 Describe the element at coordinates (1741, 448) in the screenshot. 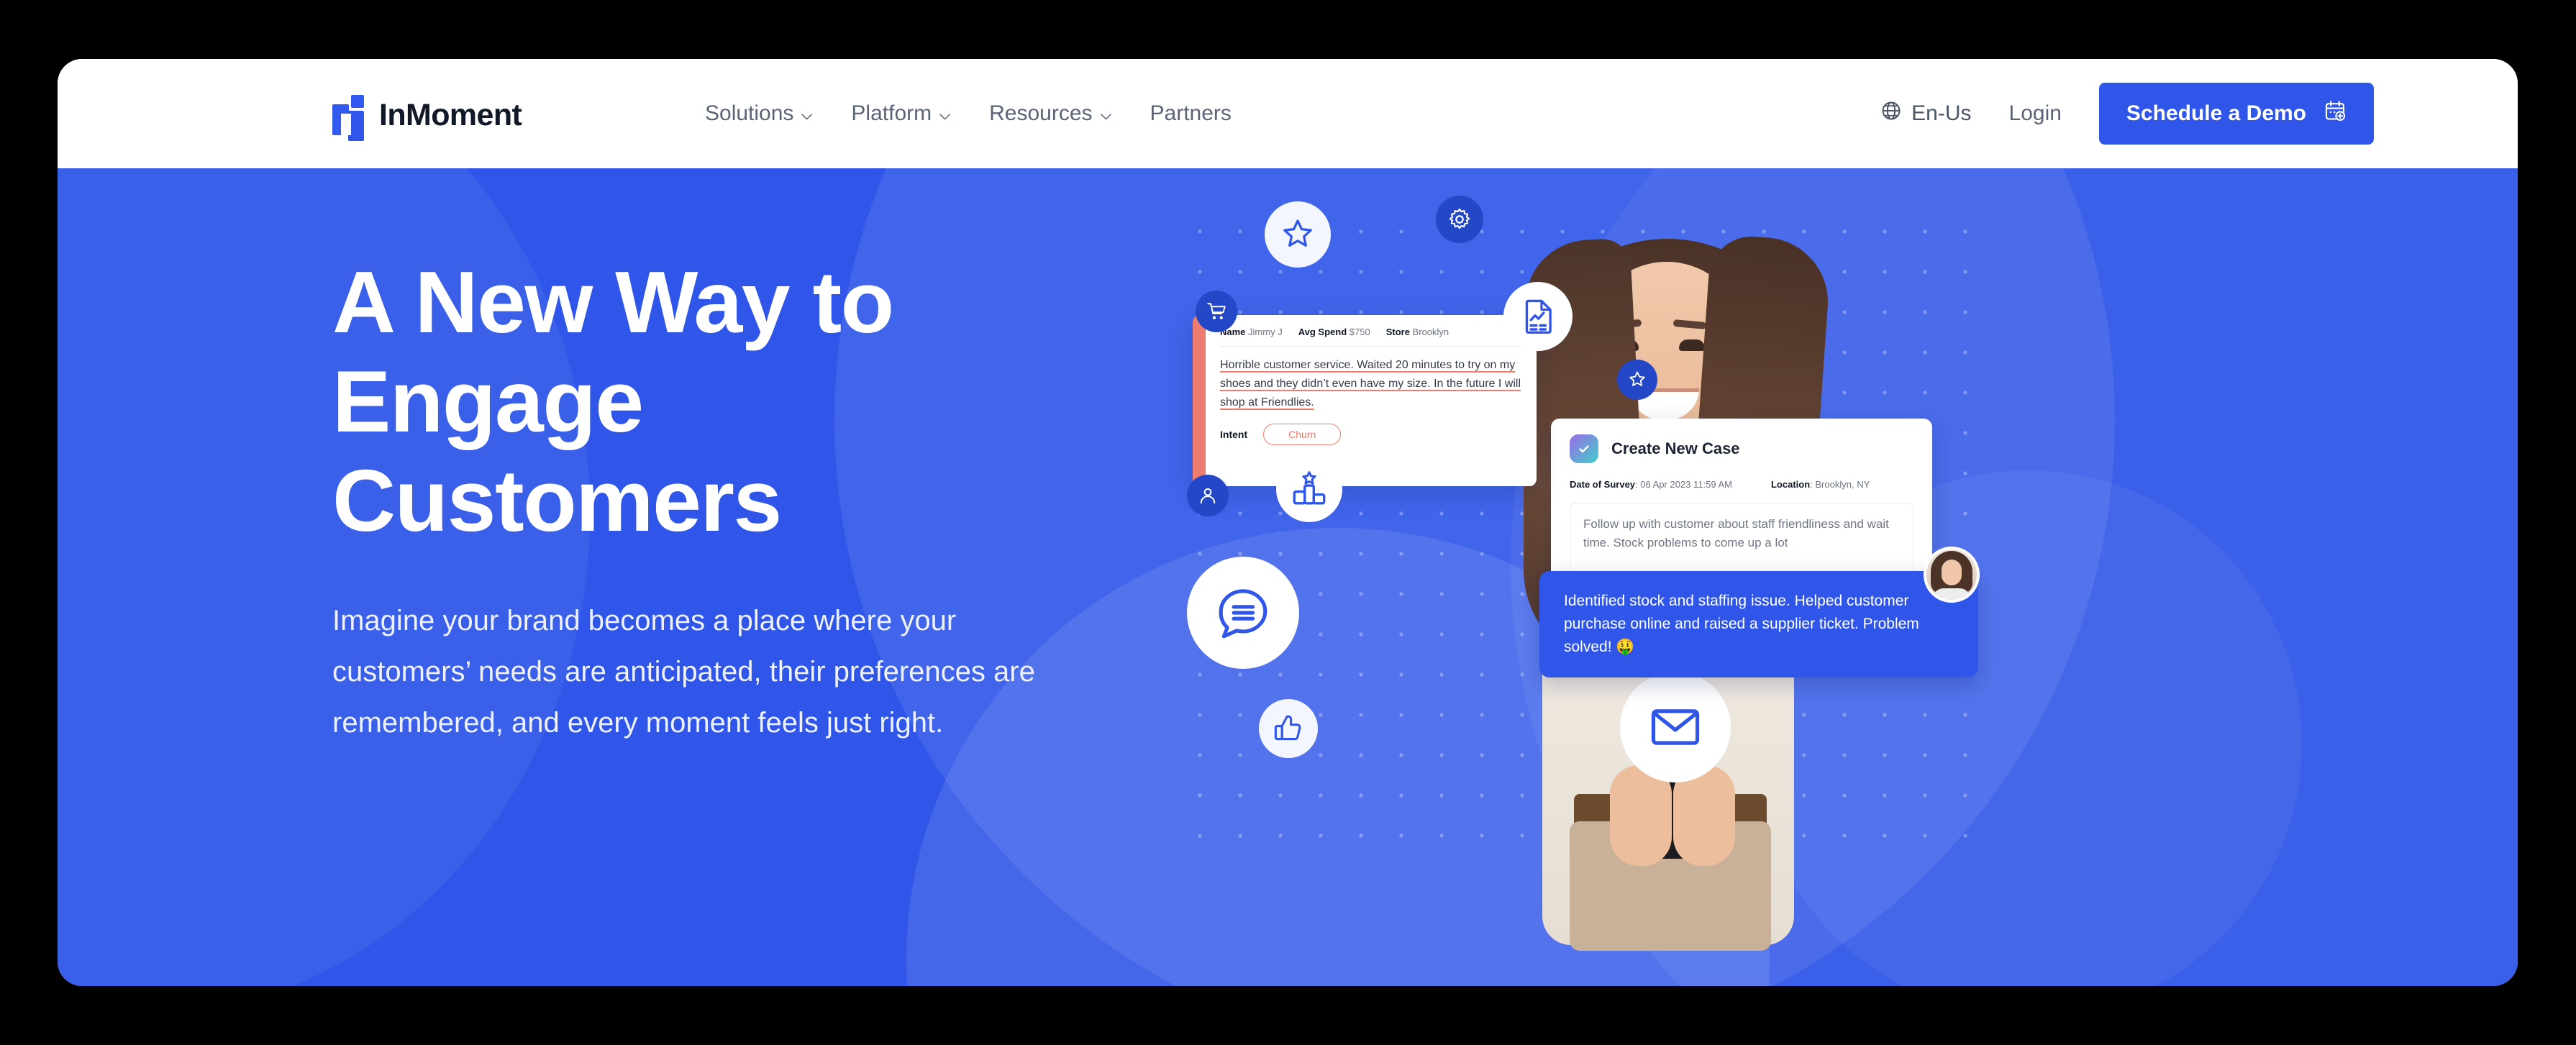

I see `case-card-header: Create New Case` at that location.